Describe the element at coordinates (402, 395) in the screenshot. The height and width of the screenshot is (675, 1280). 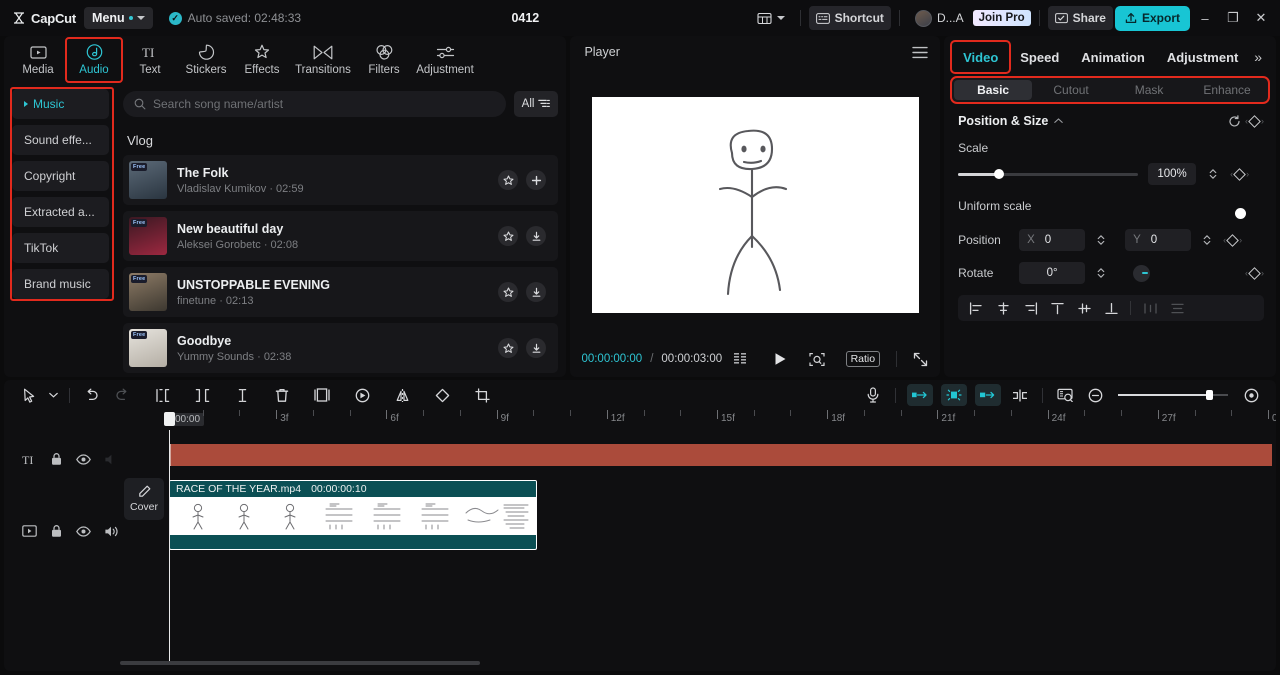
I see `mirror-icon` at that location.